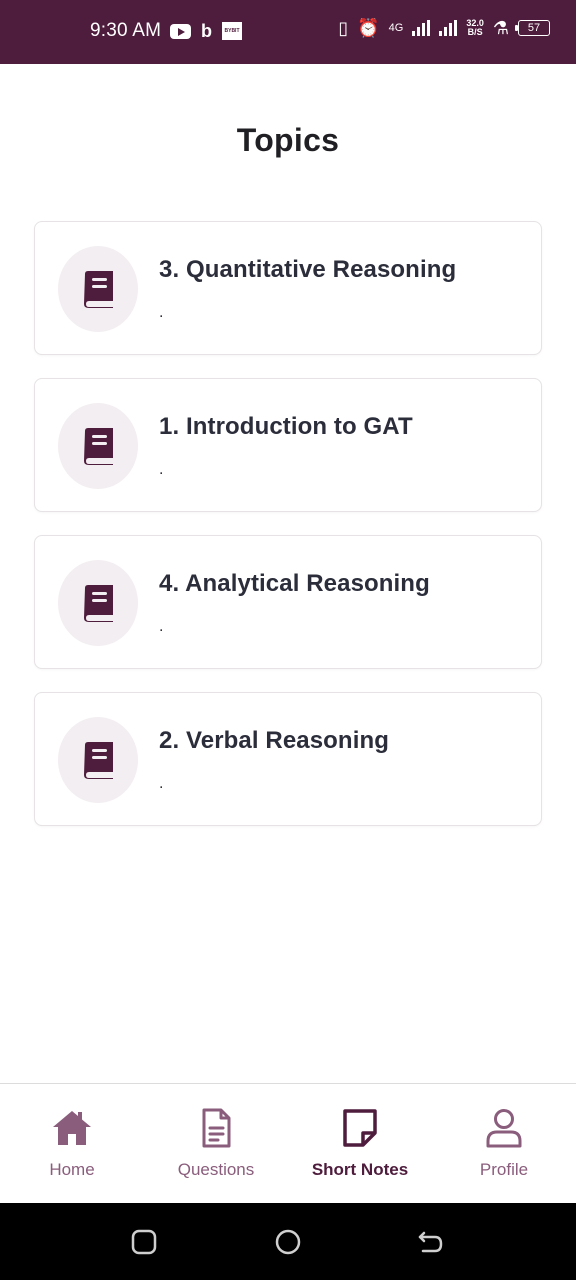 The width and height of the screenshot is (576, 1280). What do you see at coordinates (288, 602) in the screenshot?
I see `topic-card-analytical-reasoning: 4. Analytical Reasoning .` at bounding box center [288, 602].